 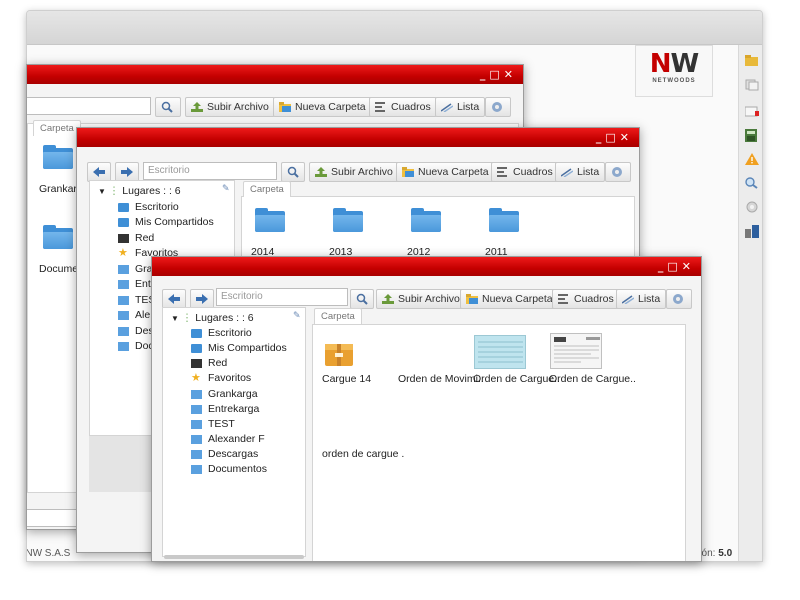 What do you see at coordinates (136, 284) in the screenshot?
I see `tree-item-folder: Entr` at bounding box center [136, 284].